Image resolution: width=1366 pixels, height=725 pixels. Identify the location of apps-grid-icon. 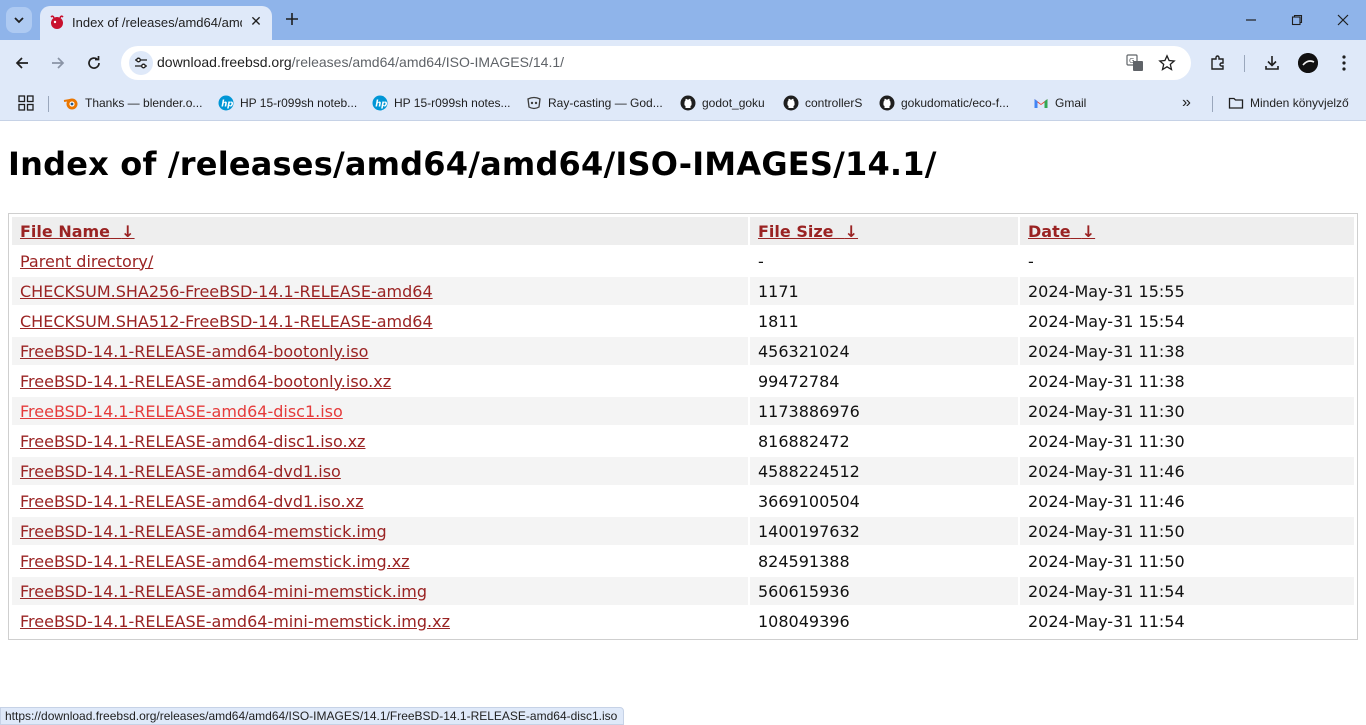
(26, 103).